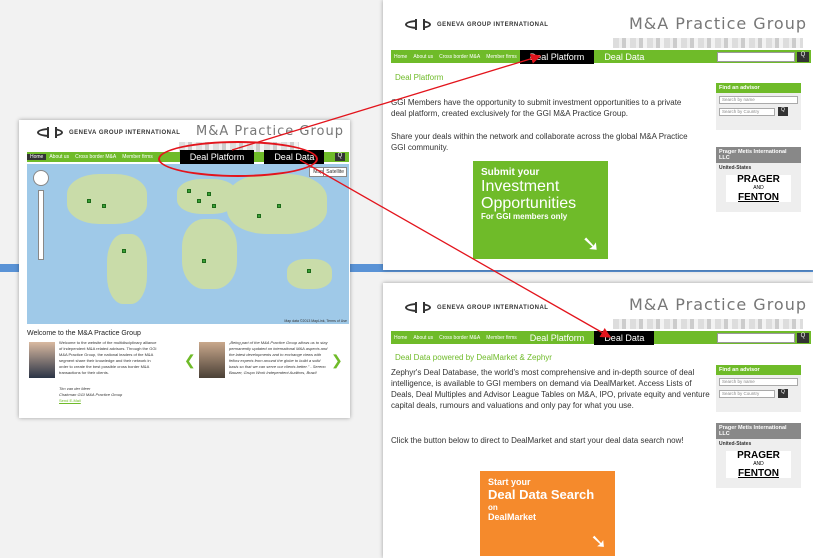  What do you see at coordinates (493, 507) in the screenshot?
I see `cta-line-3: on` at bounding box center [493, 507].